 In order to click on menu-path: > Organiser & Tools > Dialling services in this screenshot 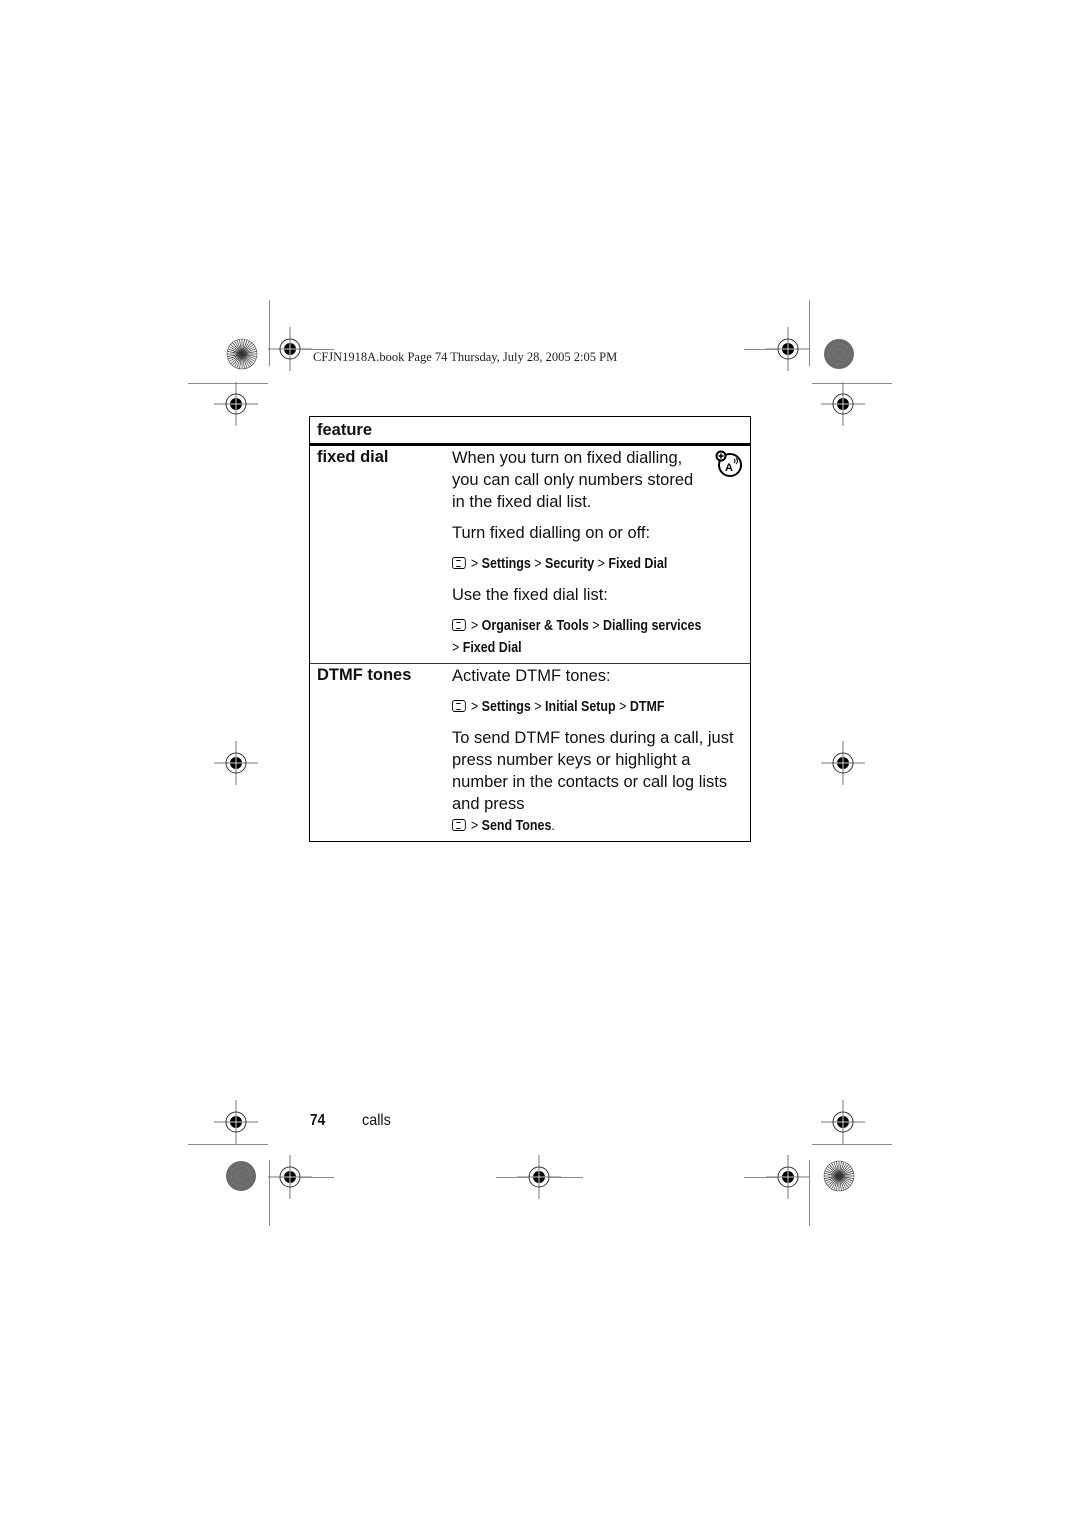, I will do `click(576, 626)`.